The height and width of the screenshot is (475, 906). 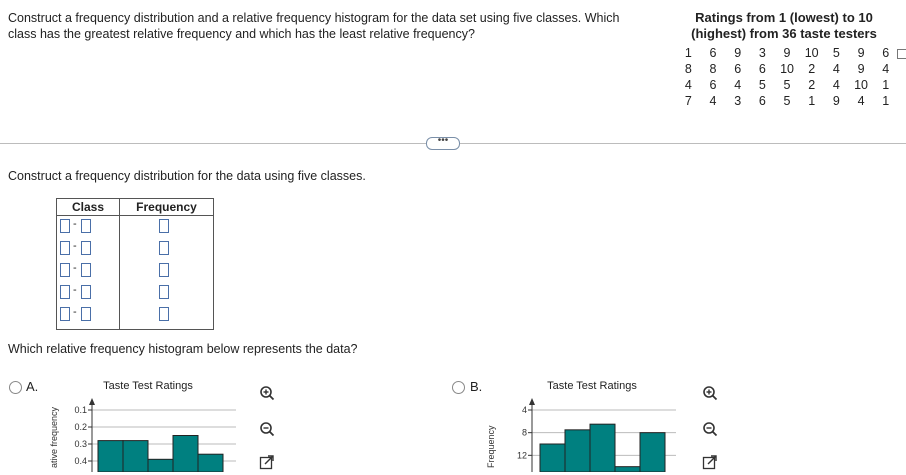 What do you see at coordinates (166, 207) in the screenshot?
I see `frequency-header: Frequency` at bounding box center [166, 207].